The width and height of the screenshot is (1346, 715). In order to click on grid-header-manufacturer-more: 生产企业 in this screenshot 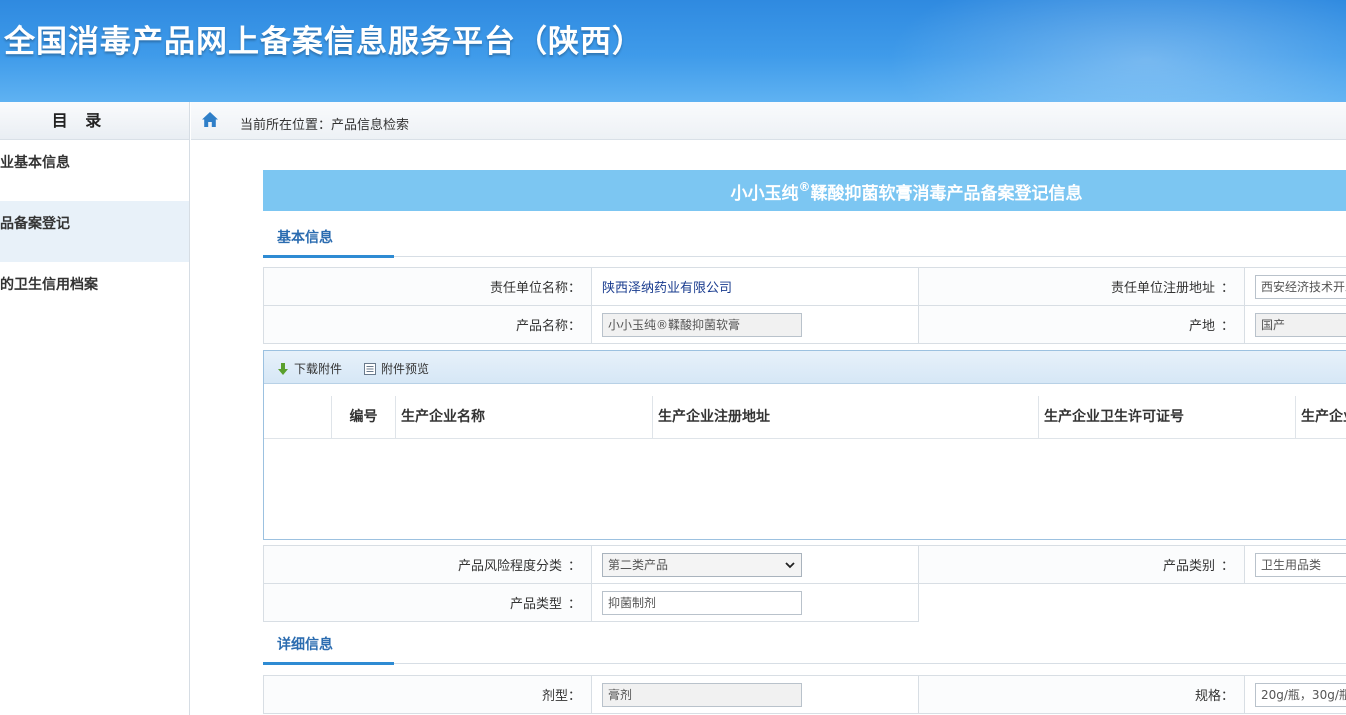, I will do `click(1320, 417)`.